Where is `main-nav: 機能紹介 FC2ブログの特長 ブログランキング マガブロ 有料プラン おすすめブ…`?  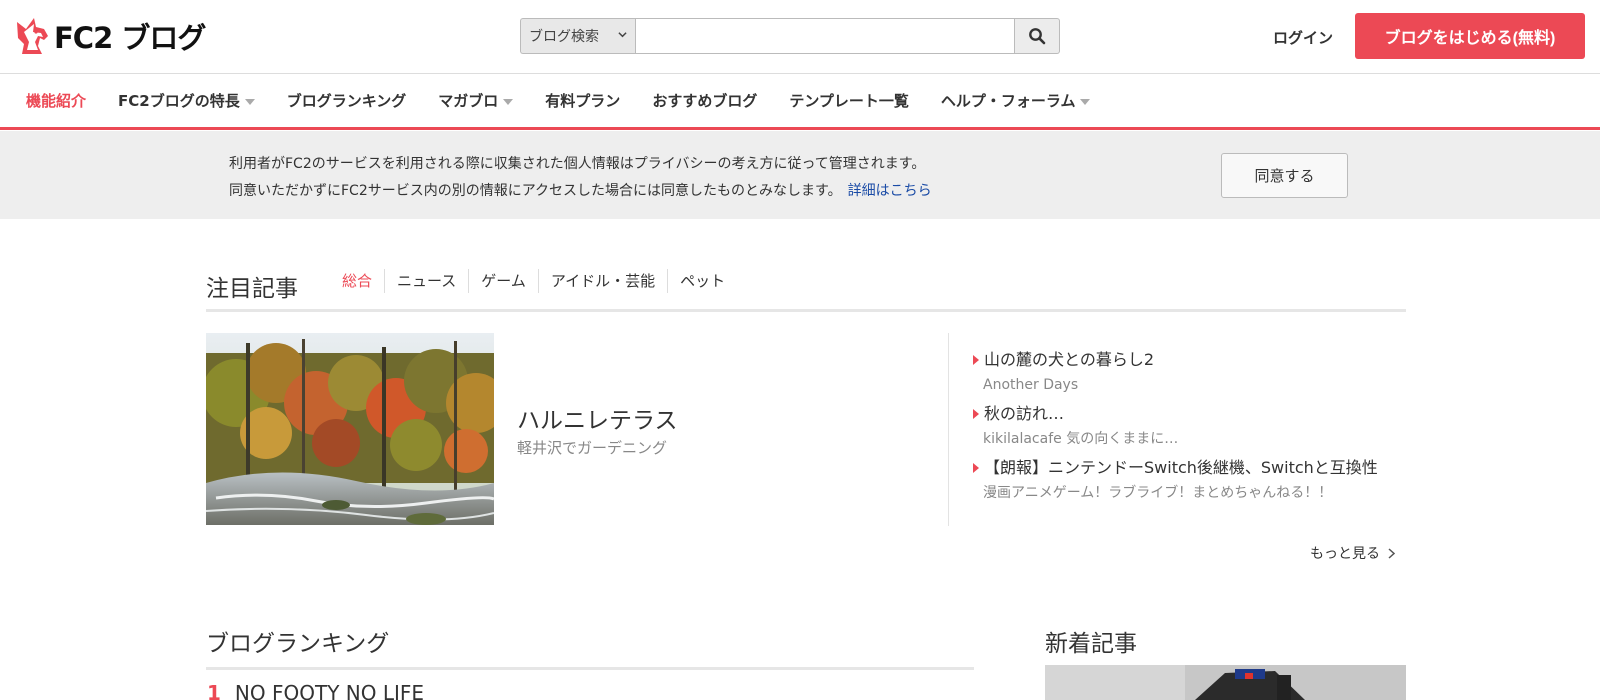
main-nav: 機能紹介 FC2ブログの特長 ブログランキング マガブロ 有料プラン おすすめブ… is located at coordinates (800, 102).